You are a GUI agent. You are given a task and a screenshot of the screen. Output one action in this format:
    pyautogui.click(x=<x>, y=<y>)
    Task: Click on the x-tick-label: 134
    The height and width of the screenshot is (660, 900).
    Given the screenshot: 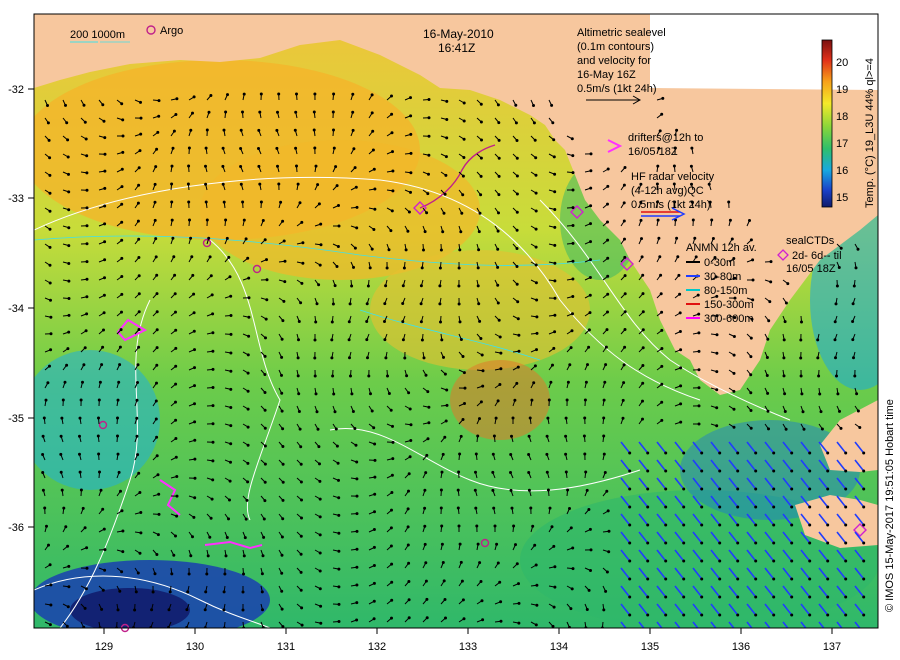 What is the action you would take?
    pyautogui.click(x=559, y=647)
    